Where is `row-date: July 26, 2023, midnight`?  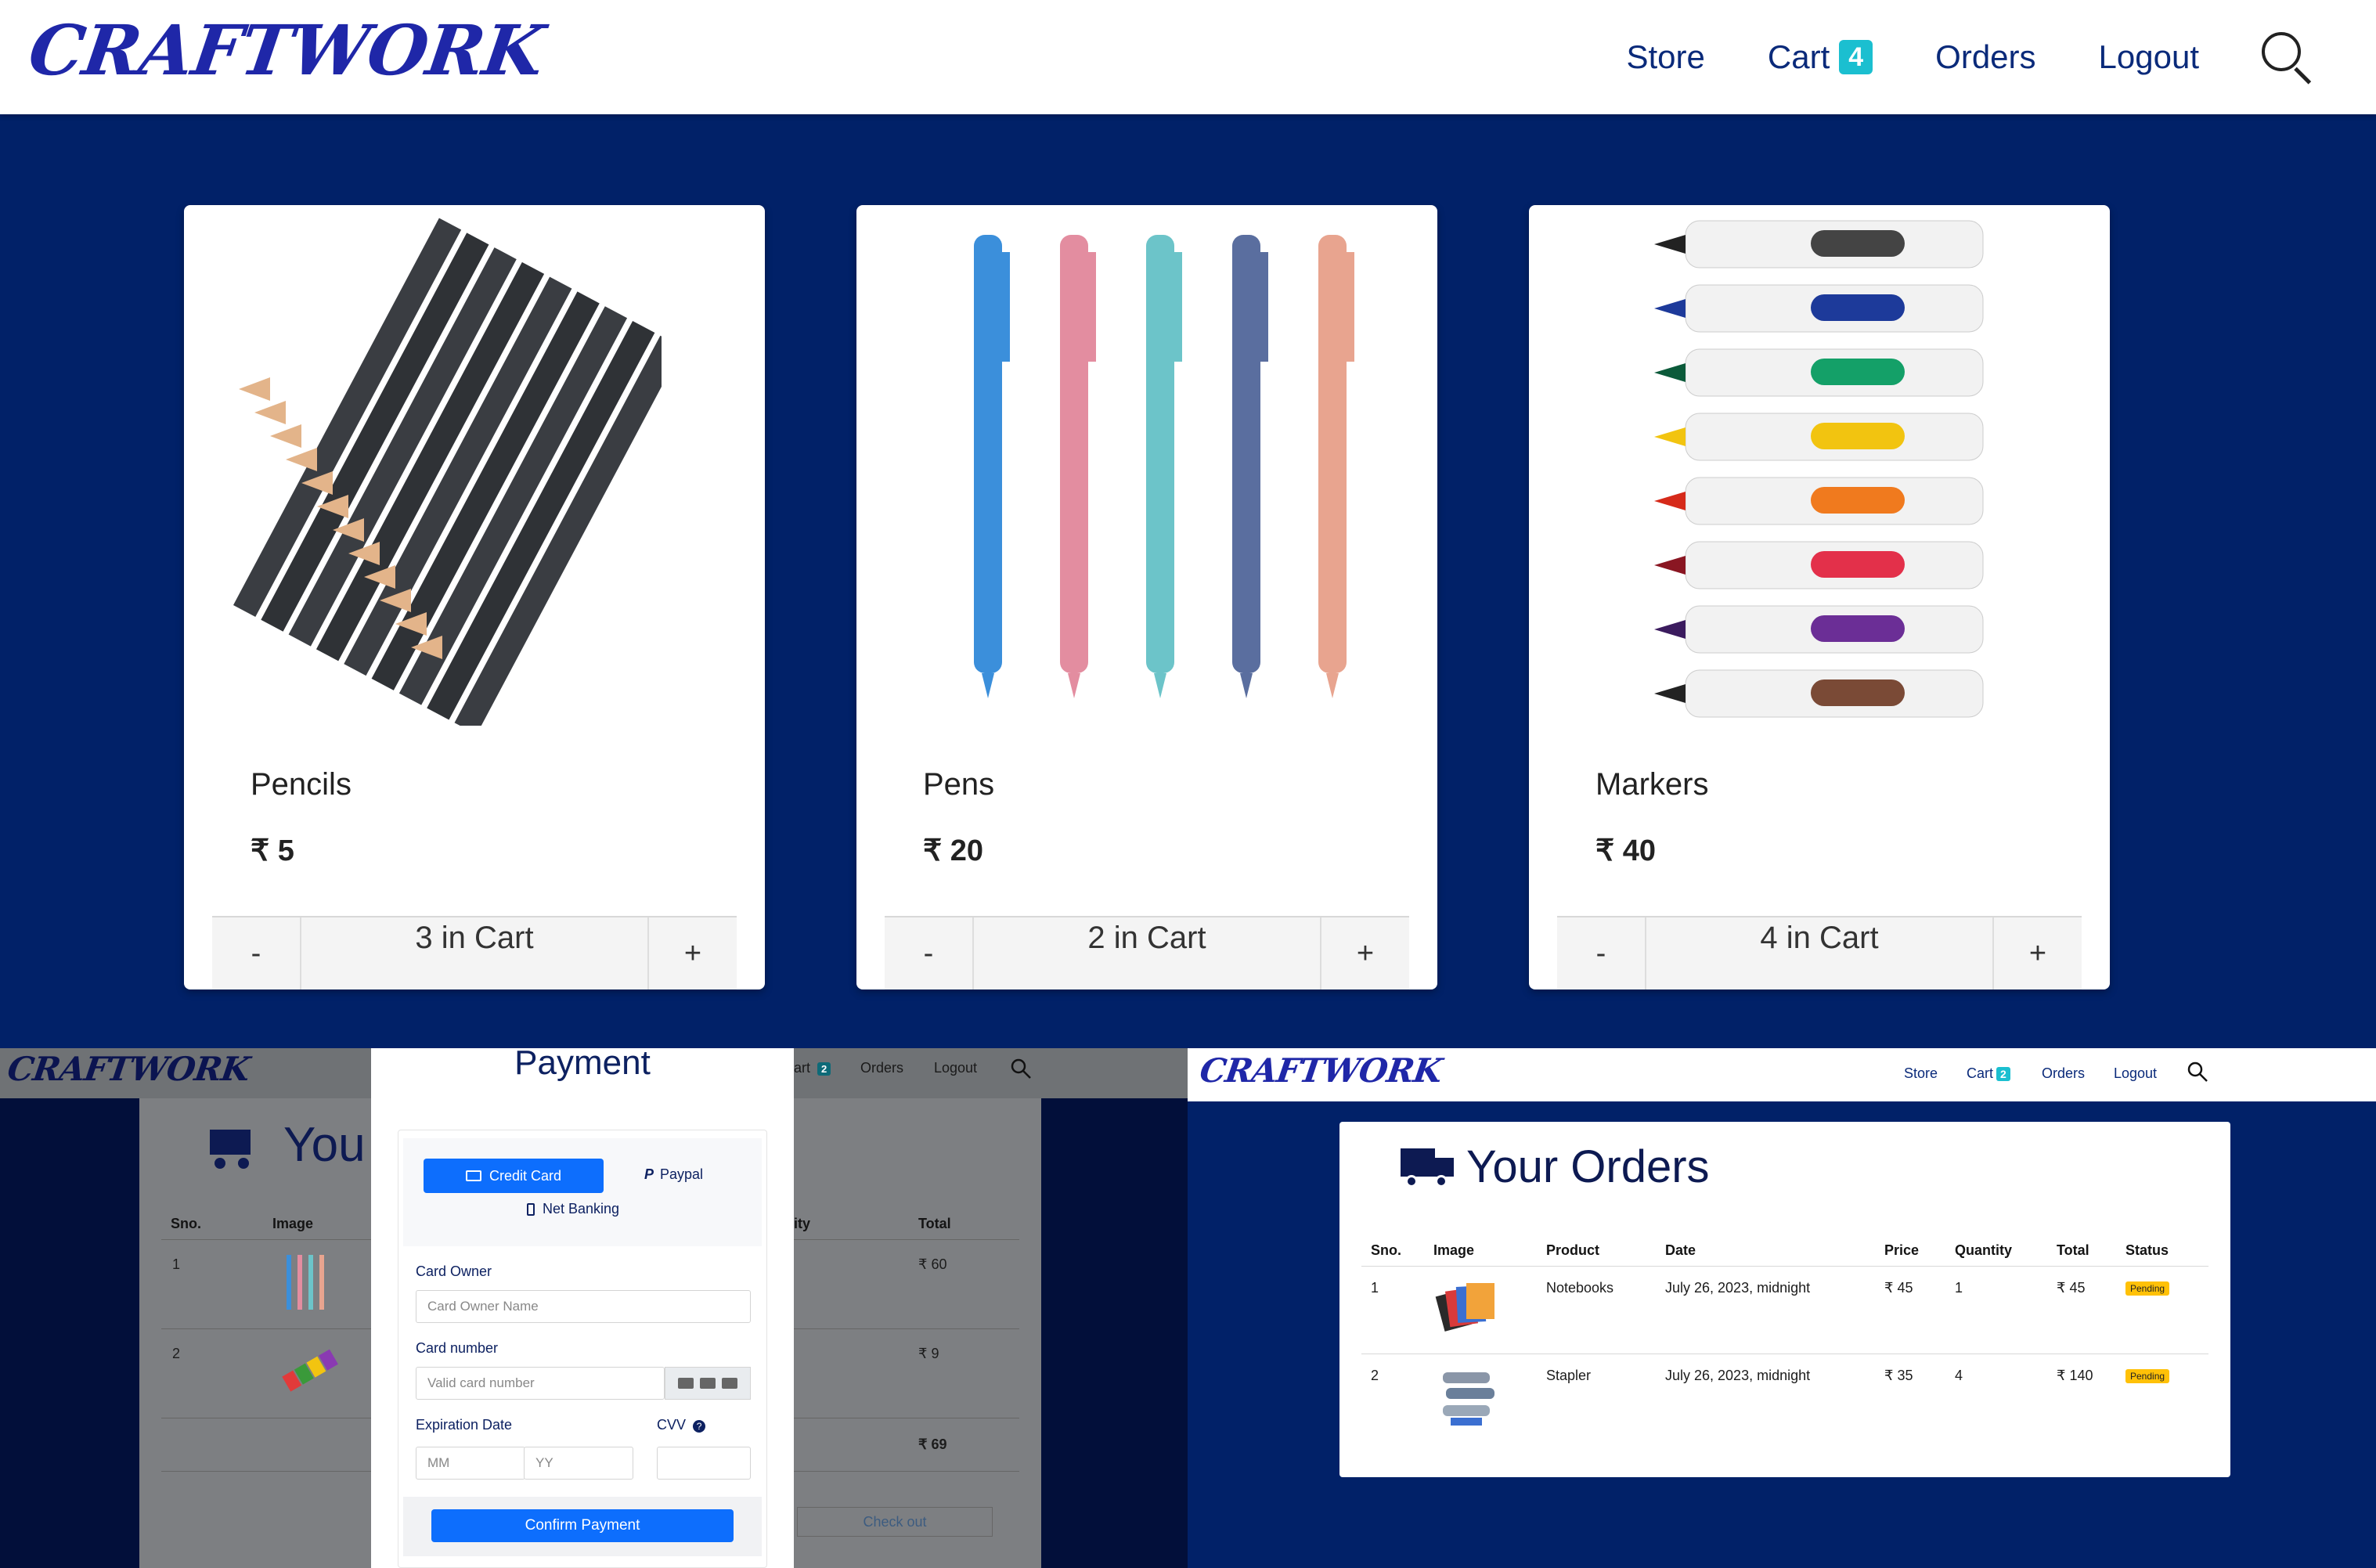
row-date: July 26, 2023, midnight is located at coordinates (1738, 1375).